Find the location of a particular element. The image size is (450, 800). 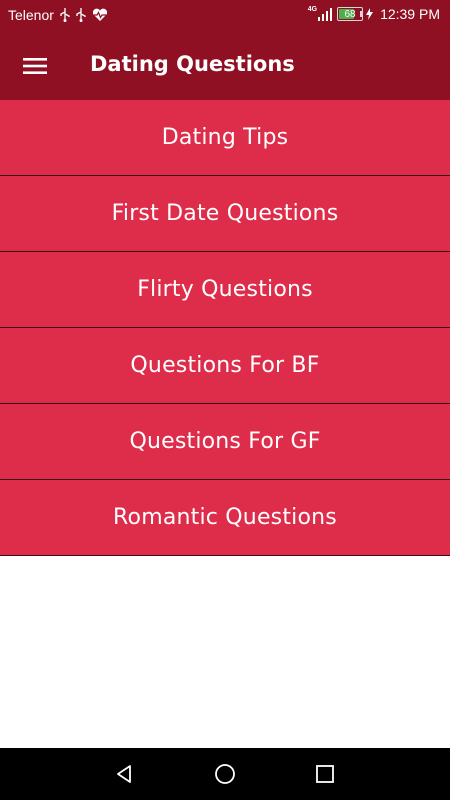

navigation-bar is located at coordinates (225, 774).